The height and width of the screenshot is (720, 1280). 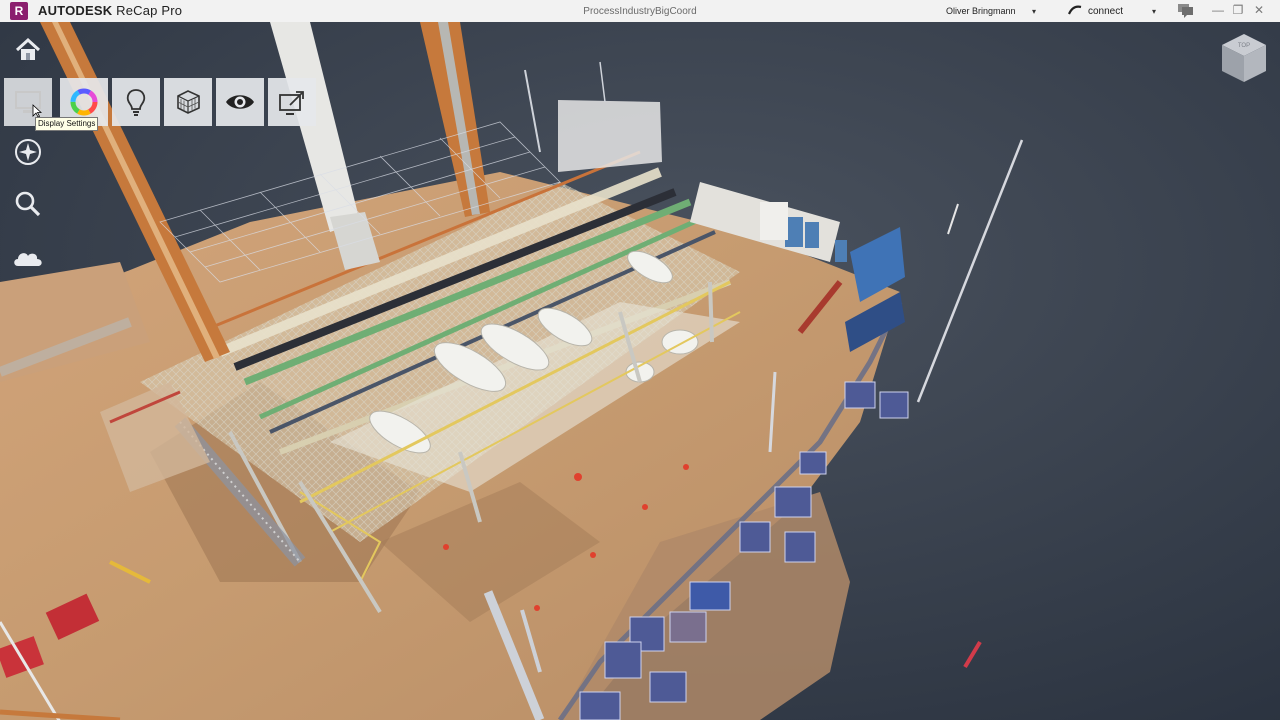 I want to click on lighting-button, so click(x=136, y=102).